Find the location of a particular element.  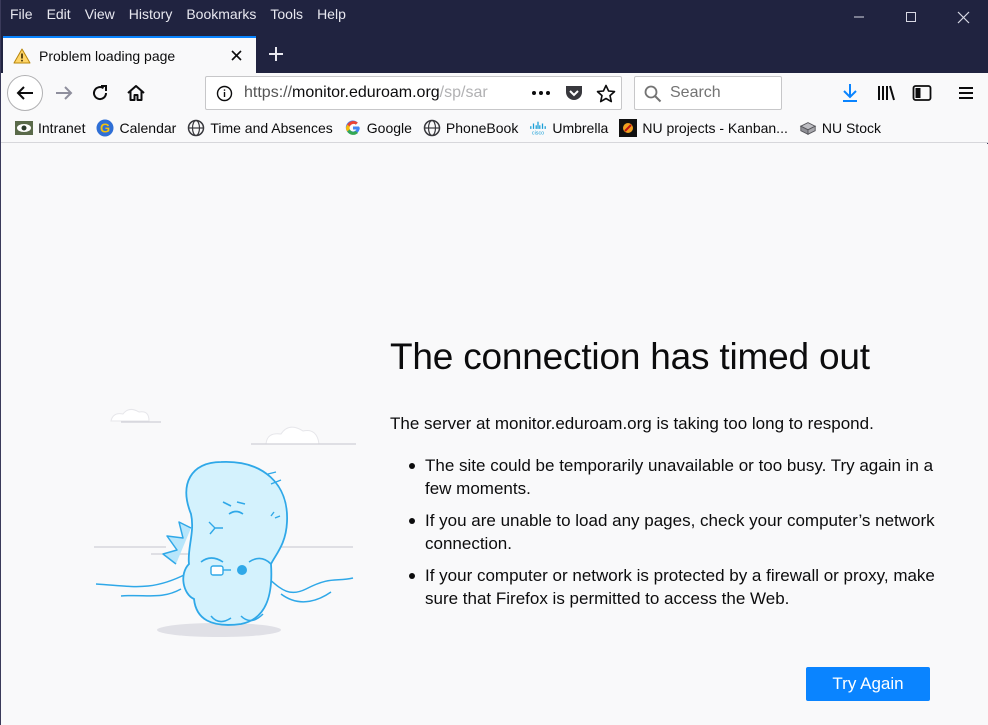

bookmark-label: Umbrella is located at coordinates (580, 127).